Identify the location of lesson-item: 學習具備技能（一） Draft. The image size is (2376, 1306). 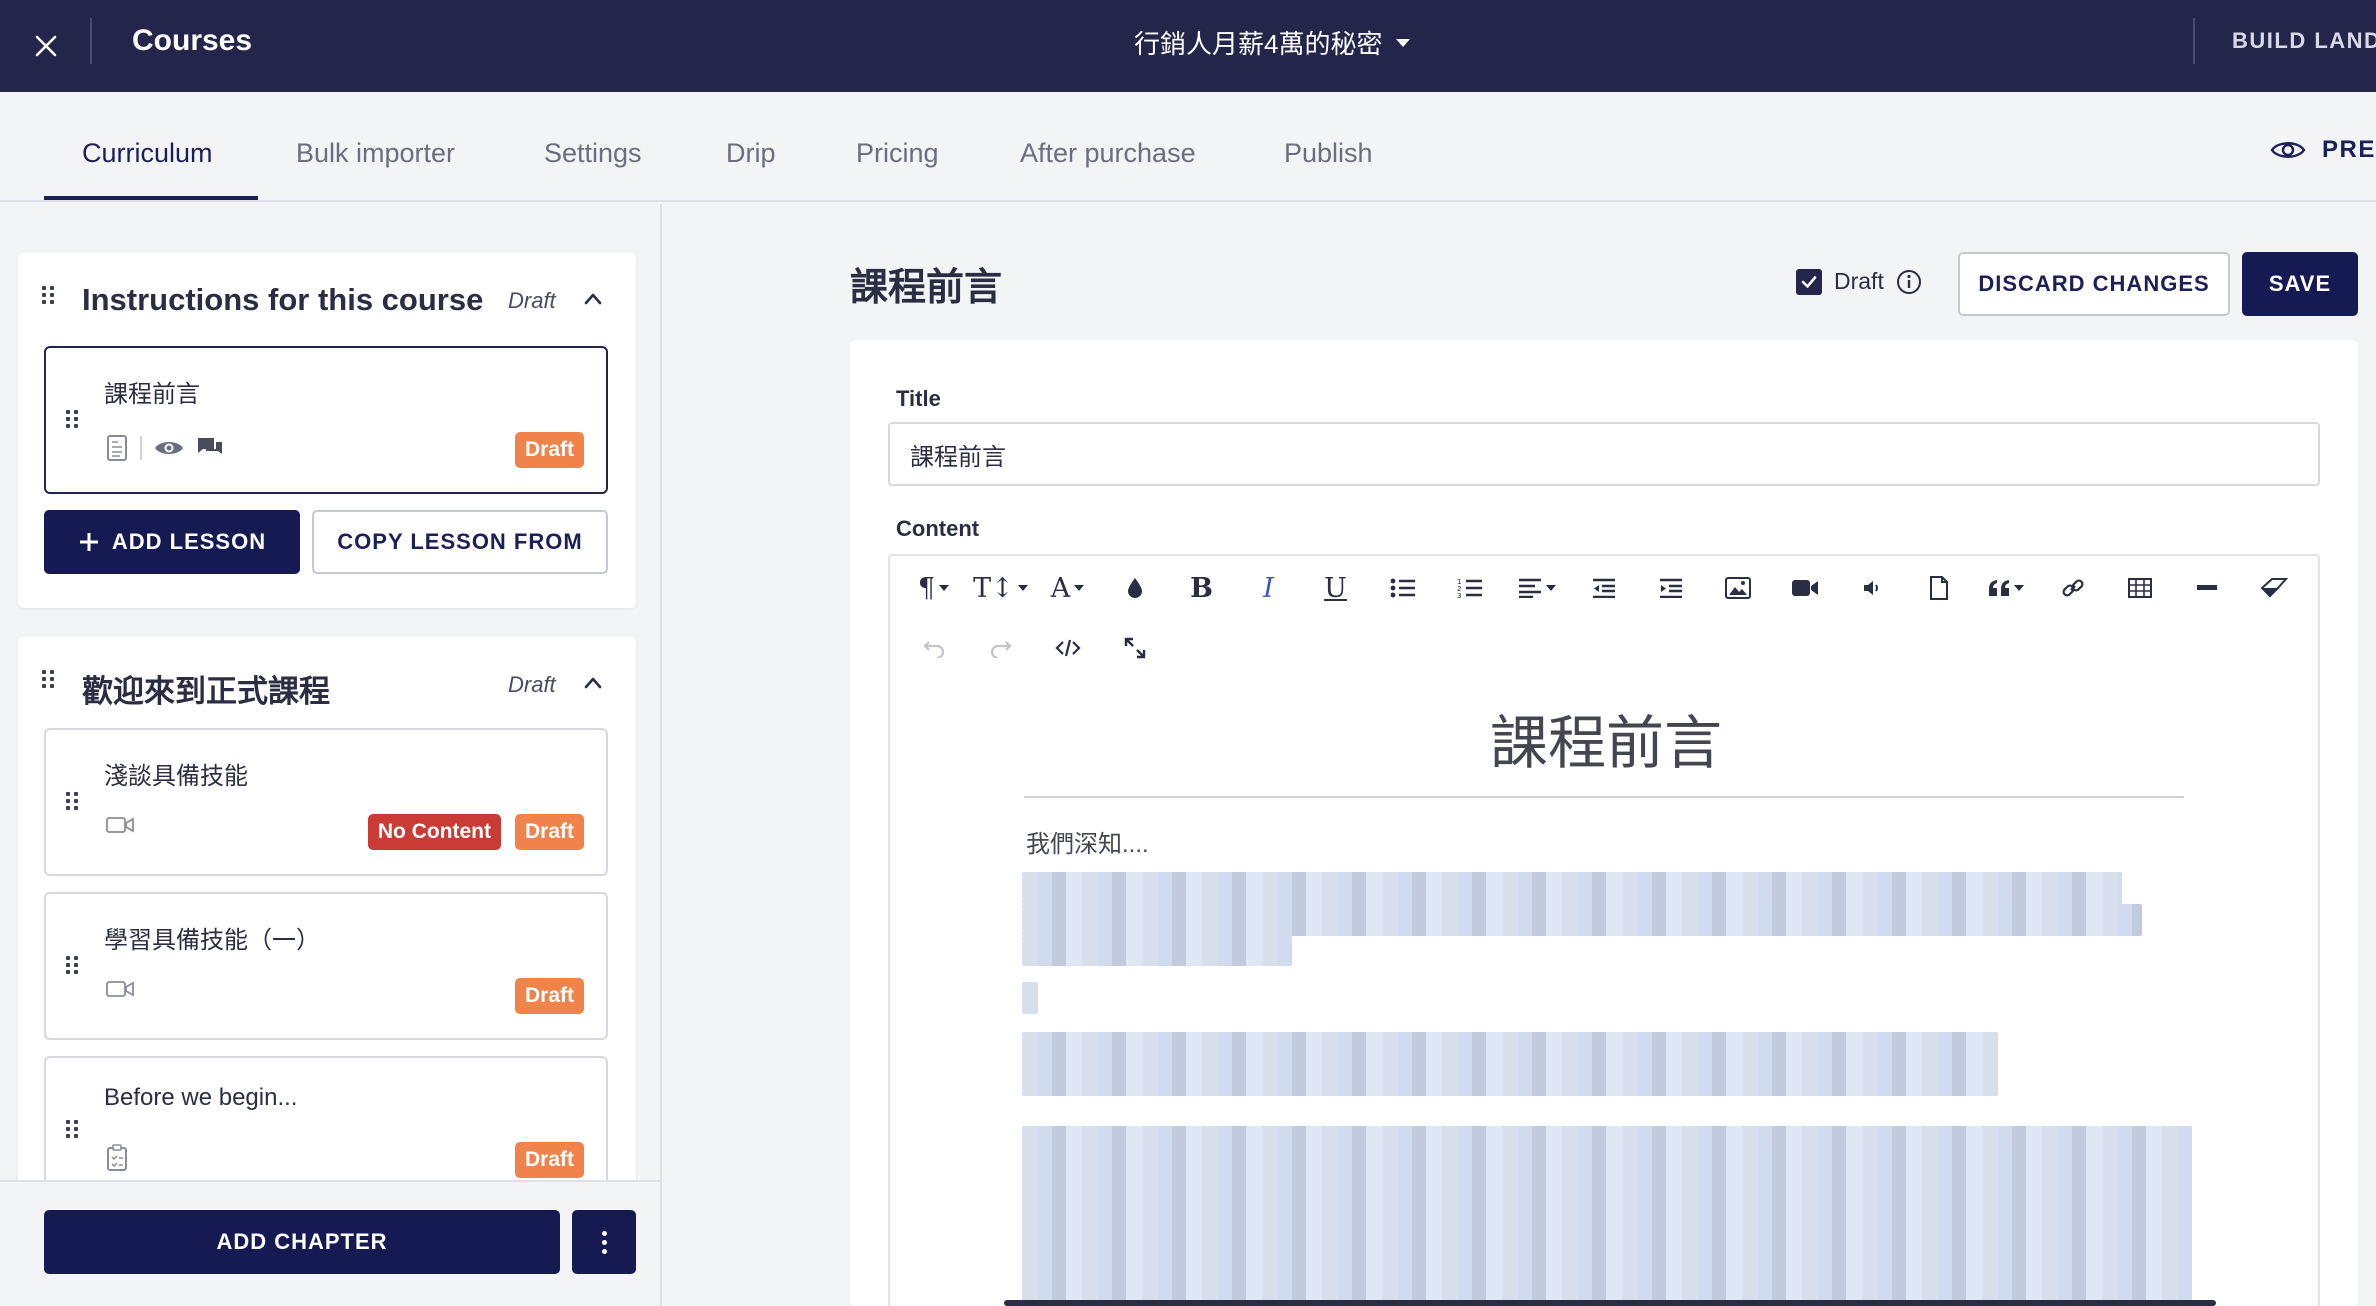
(326, 966).